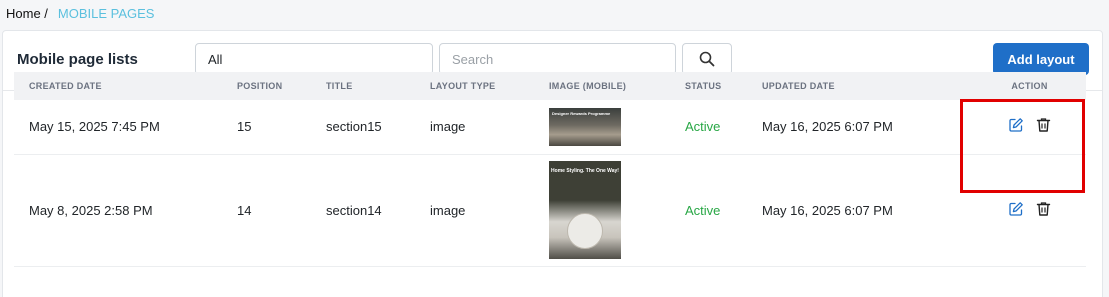 This screenshot has width=1109, height=297. I want to click on edit-icon, so click(1016, 209).